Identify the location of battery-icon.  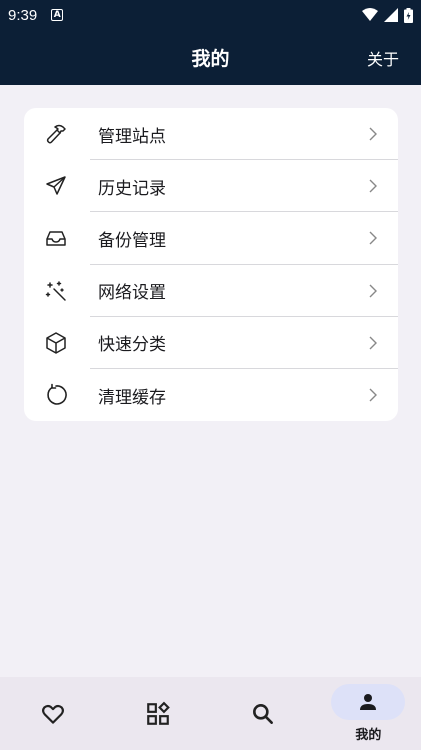
(408, 15).